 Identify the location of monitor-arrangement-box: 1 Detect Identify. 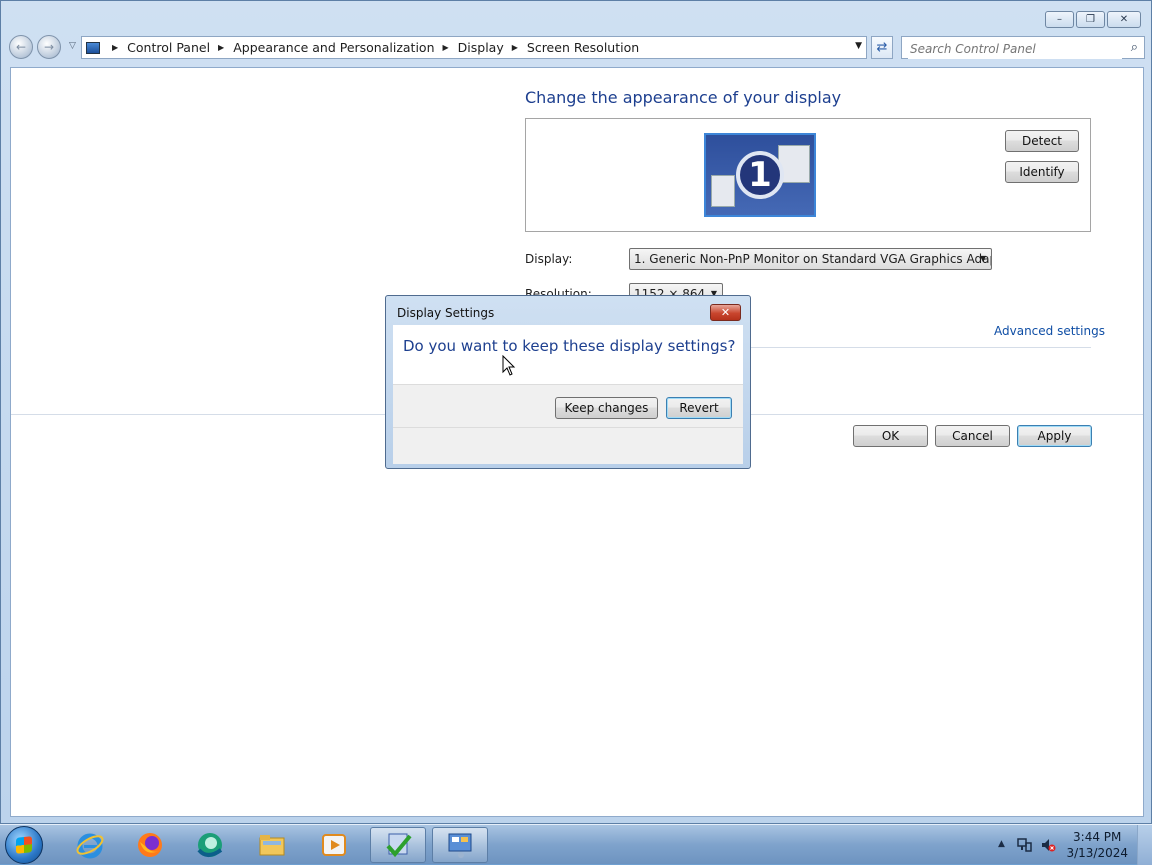
(808, 175).